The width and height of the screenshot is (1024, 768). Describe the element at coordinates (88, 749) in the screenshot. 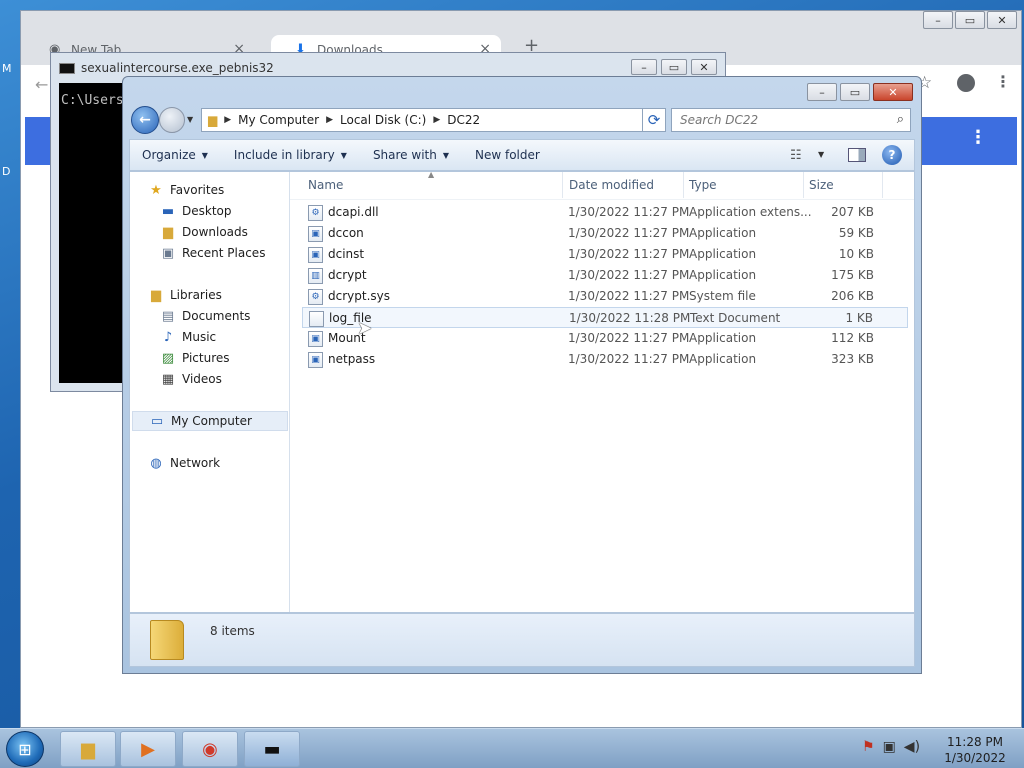

I see `taskbar-explorer: ▆` at that location.